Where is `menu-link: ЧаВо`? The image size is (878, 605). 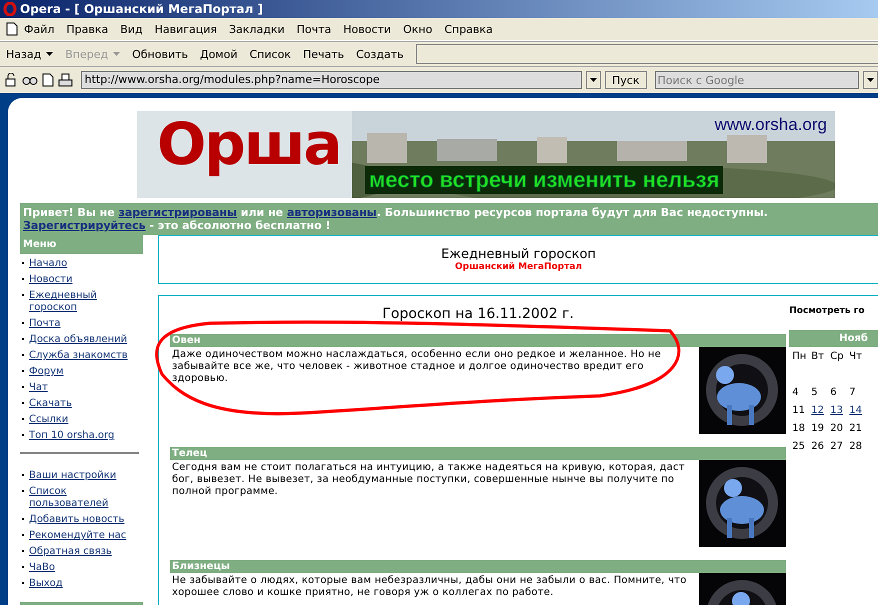 menu-link: ЧаВо is located at coordinates (42, 568).